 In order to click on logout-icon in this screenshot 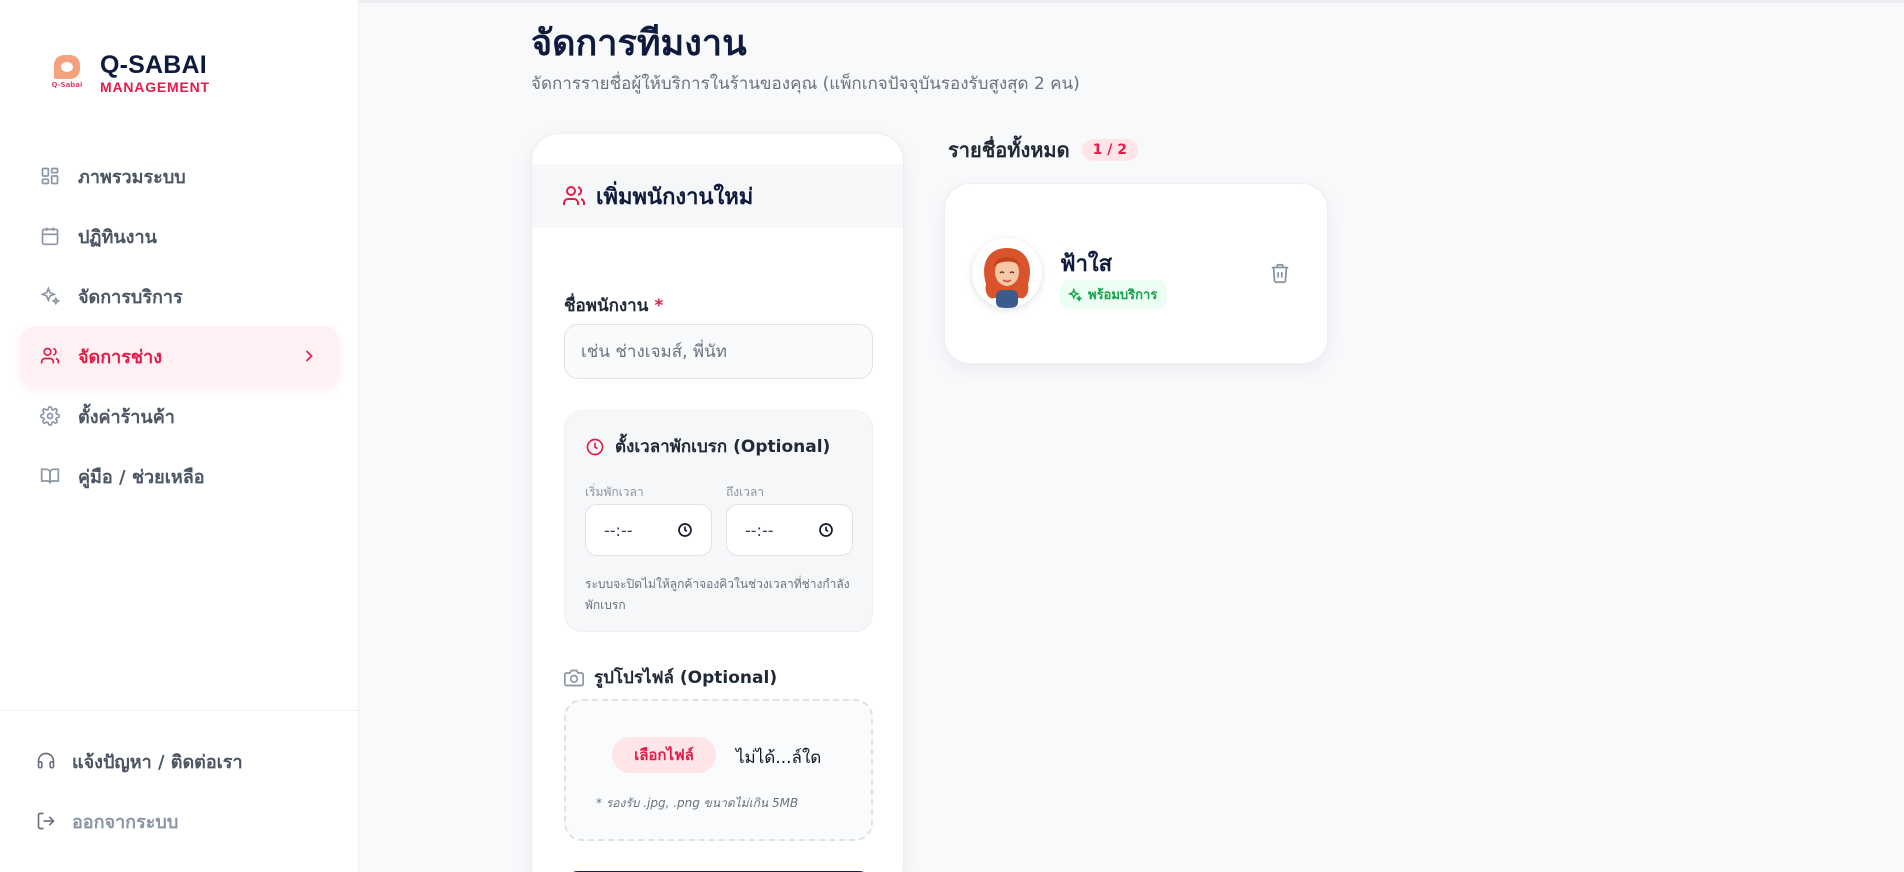, I will do `click(46, 821)`.